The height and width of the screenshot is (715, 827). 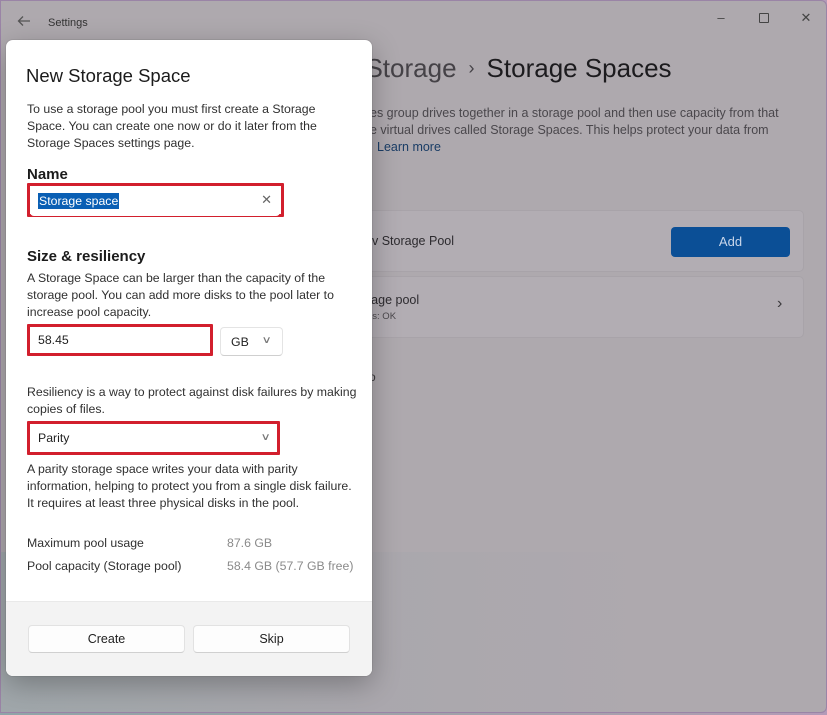 I want to click on breadcrumb-item-storage: Storage, so click(x=410, y=68).